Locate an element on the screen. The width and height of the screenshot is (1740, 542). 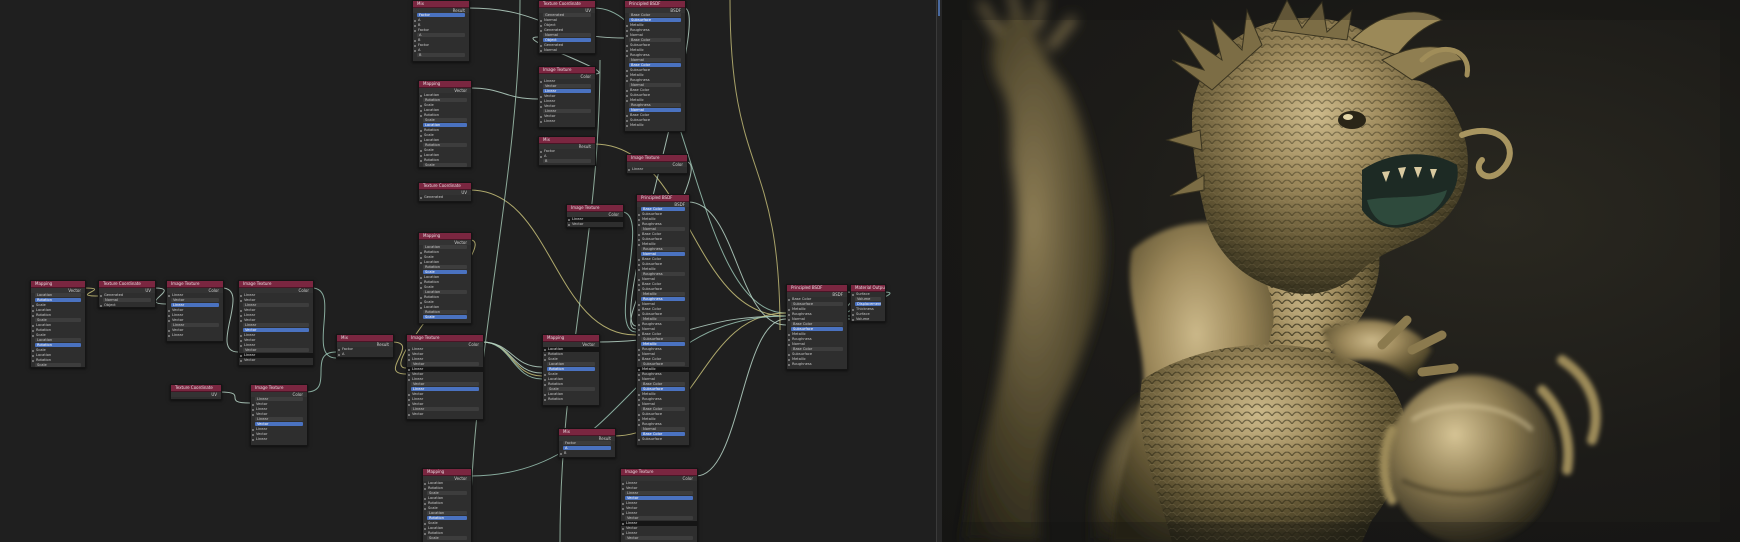
node-mix: Mix Result Factor A is located at coordinates (365, 346).